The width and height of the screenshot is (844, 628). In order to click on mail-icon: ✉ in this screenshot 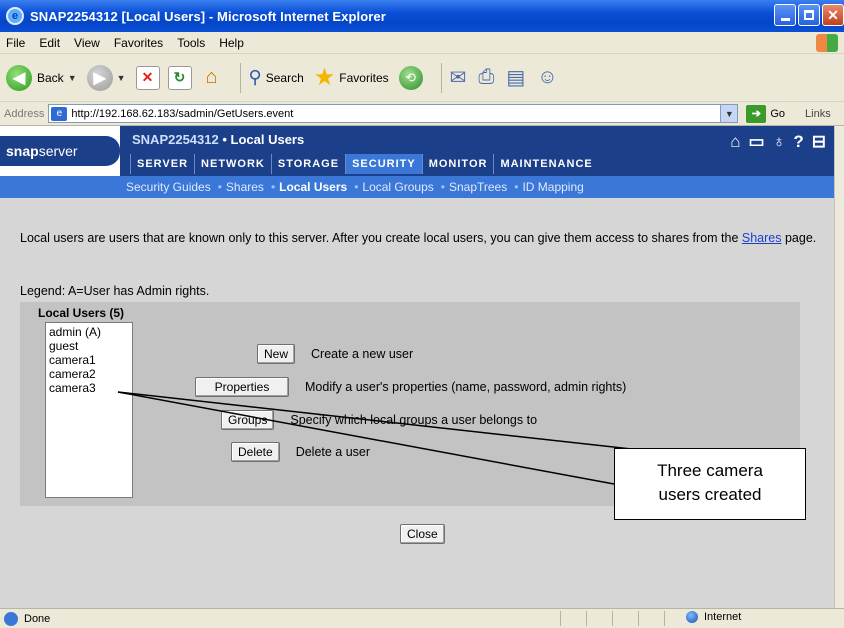, I will do `click(458, 77)`.